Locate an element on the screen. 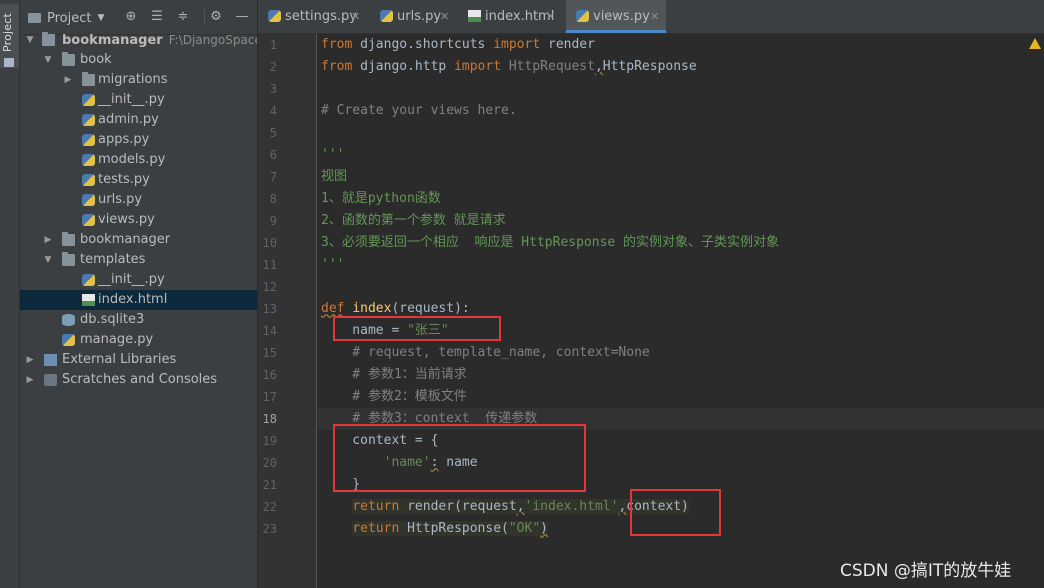 The image size is (1044, 588). collapse-all-icon: ≑ is located at coordinates (183, 17).